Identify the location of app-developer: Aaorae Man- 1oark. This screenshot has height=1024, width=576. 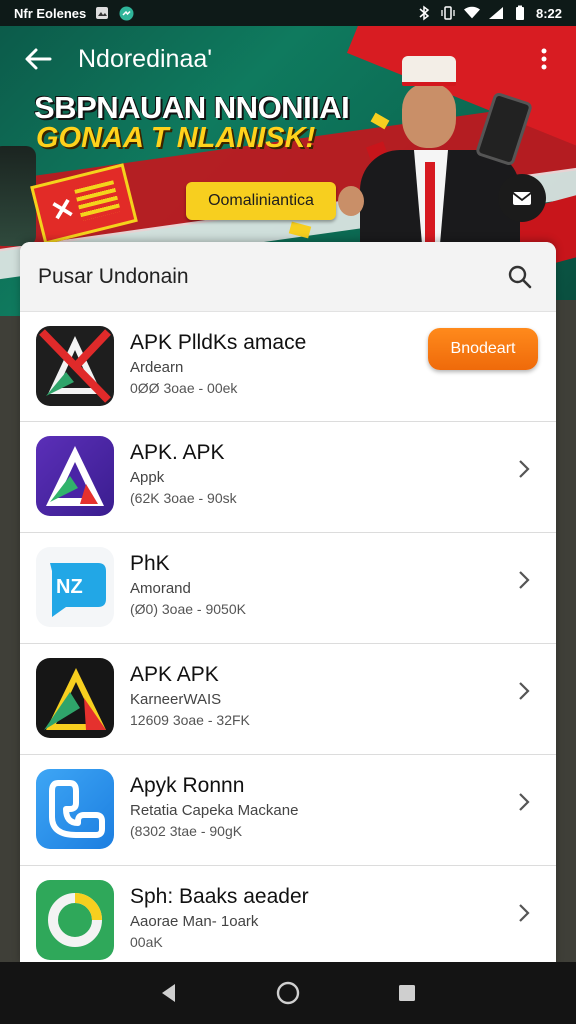
(194, 921).